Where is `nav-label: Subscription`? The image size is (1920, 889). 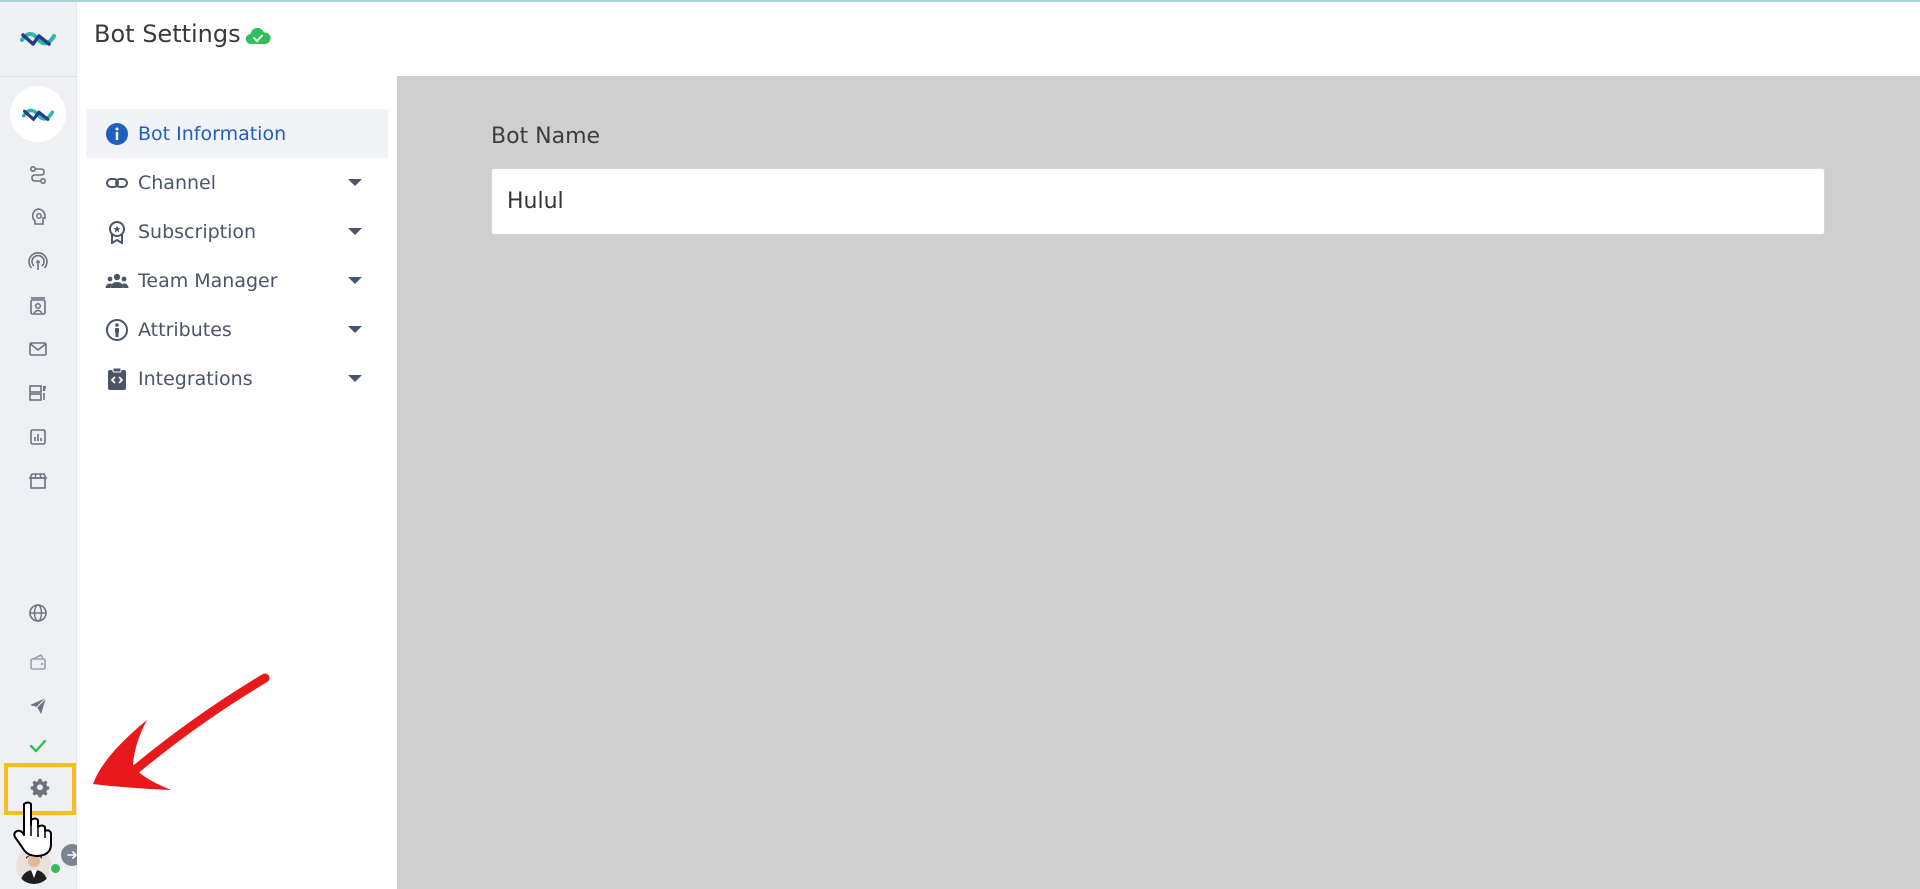 nav-label: Subscription is located at coordinates (197, 231).